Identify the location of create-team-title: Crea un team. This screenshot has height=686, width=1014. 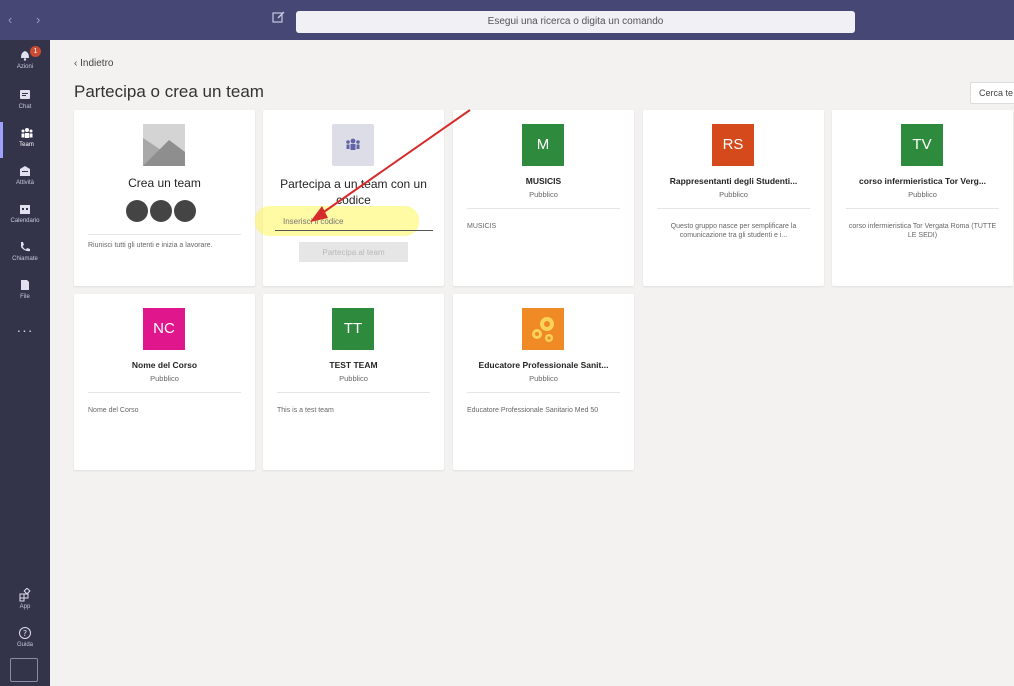
(164, 183).